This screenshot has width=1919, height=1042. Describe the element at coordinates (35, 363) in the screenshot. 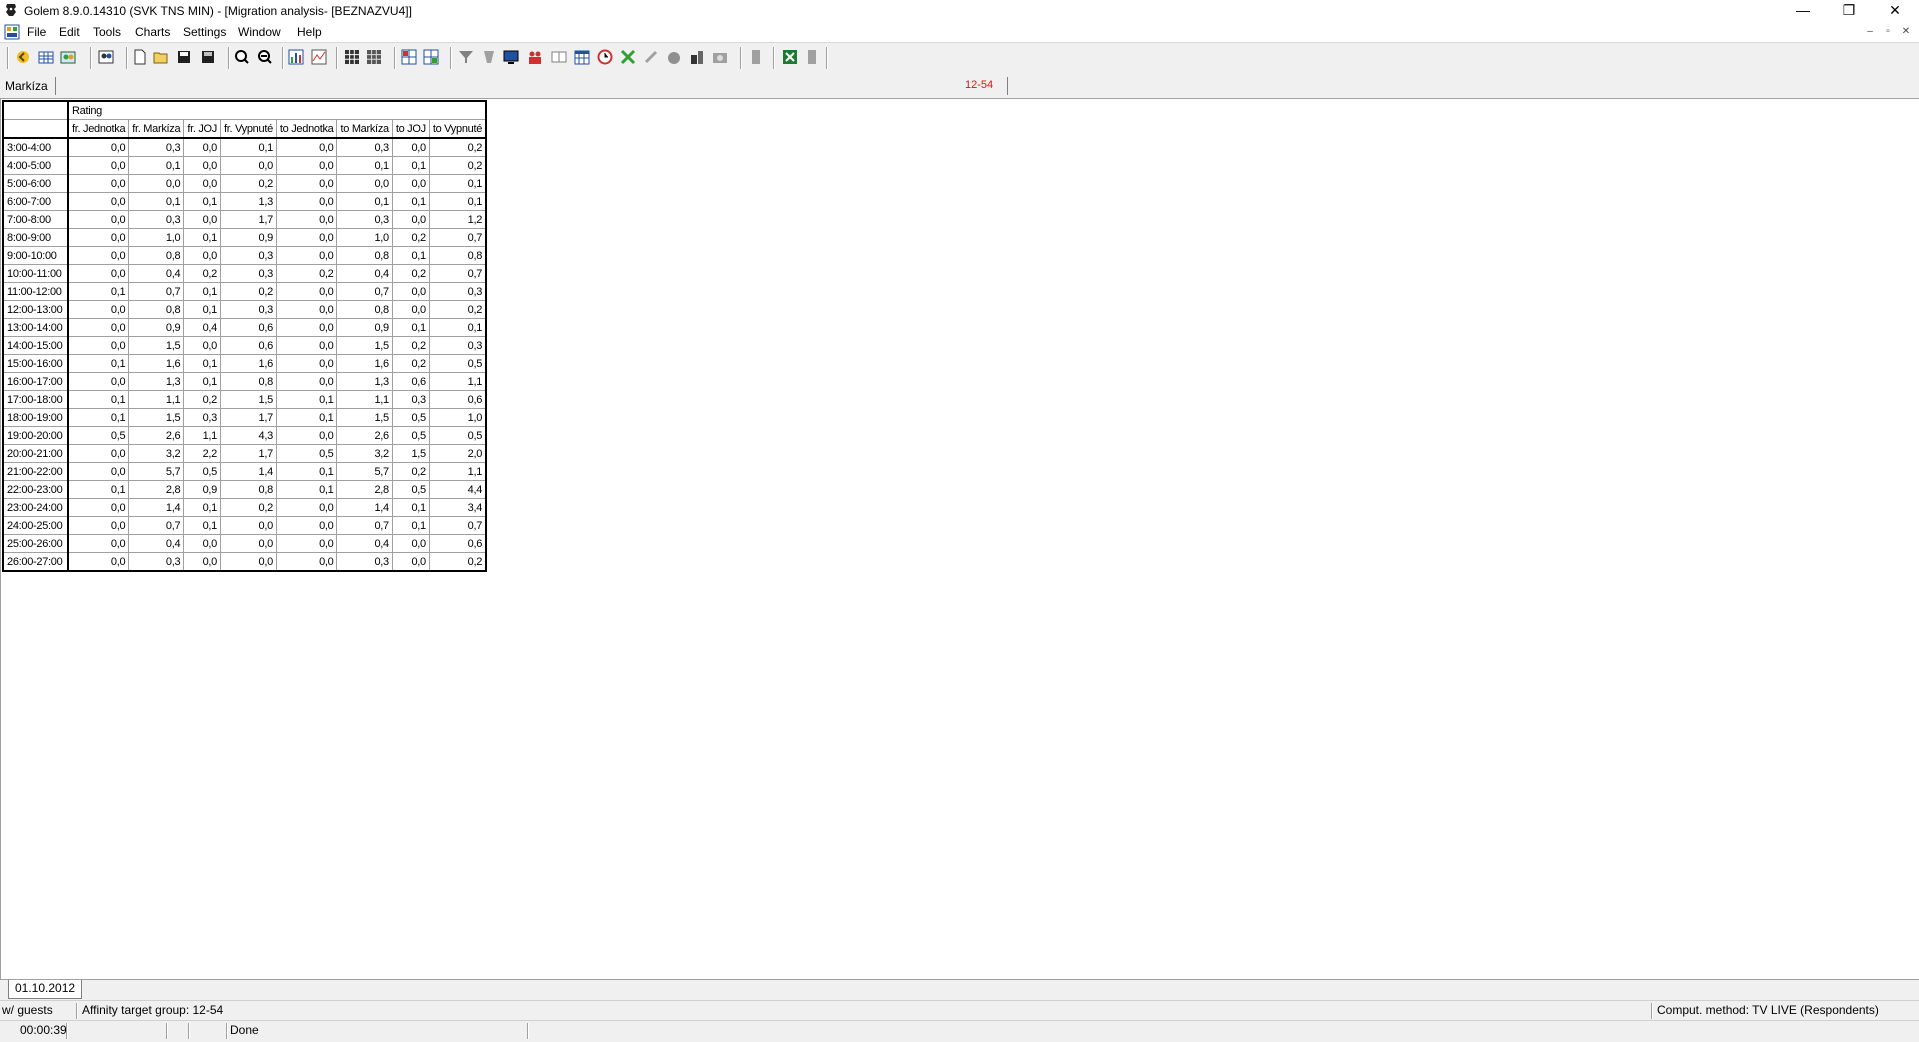

I see `row-header: 15:00-16:00` at that location.